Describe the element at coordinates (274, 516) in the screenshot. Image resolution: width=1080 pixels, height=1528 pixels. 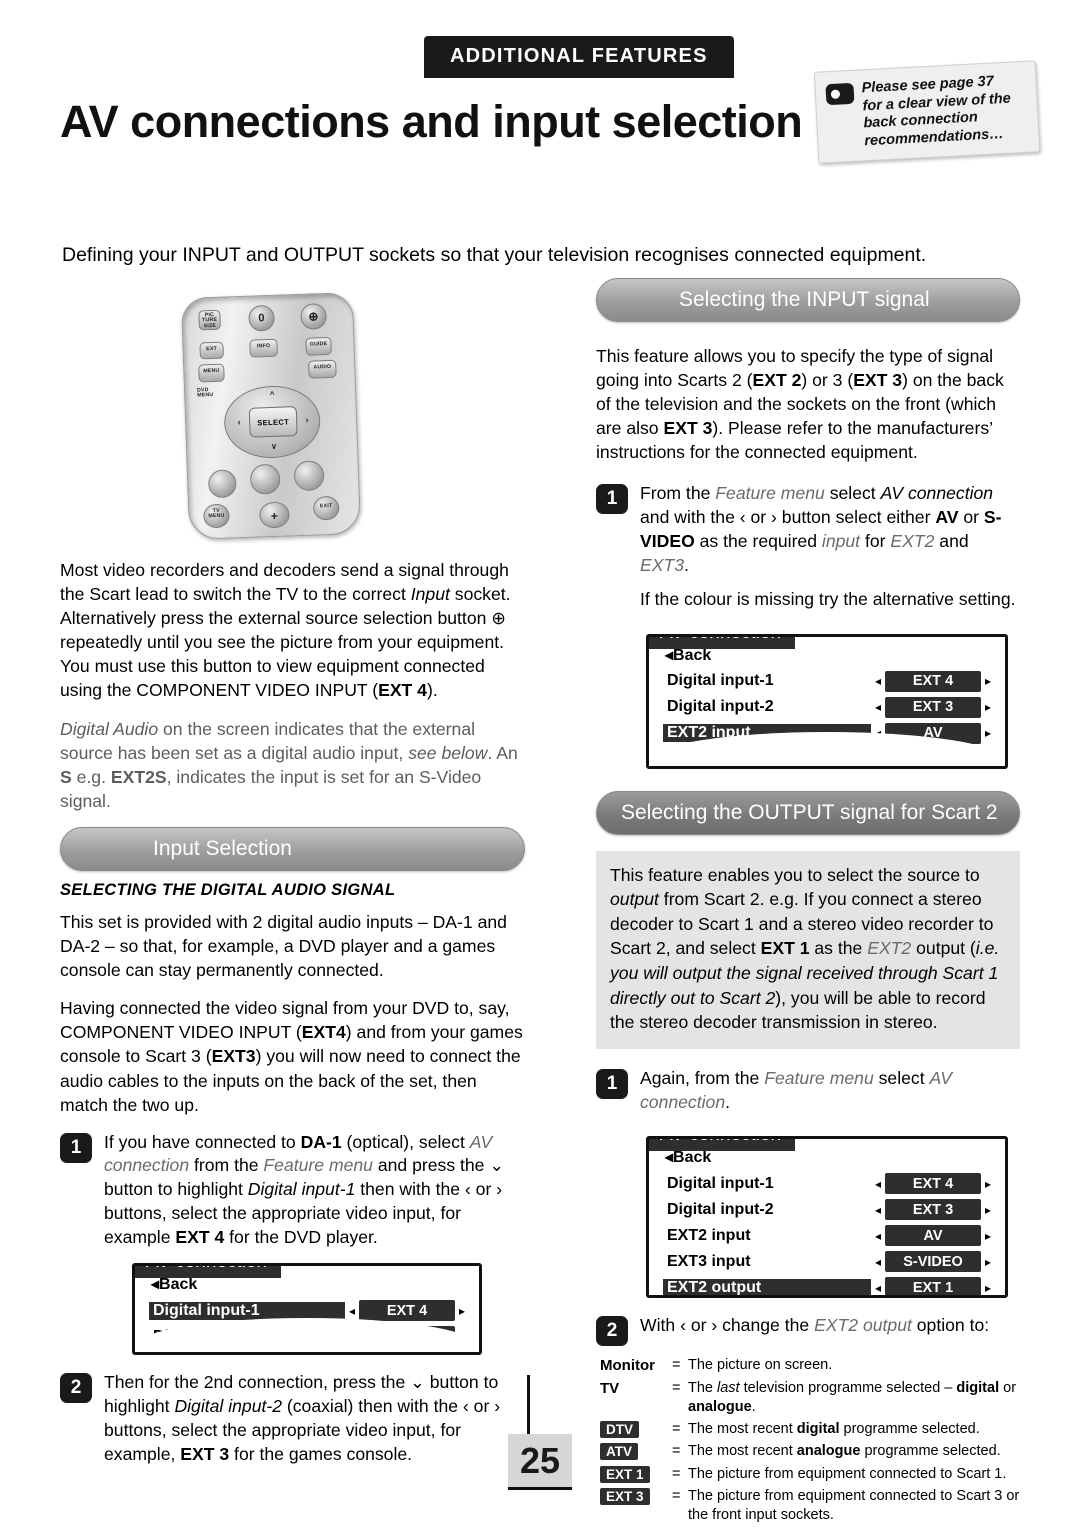
I see `remote-label-plus: +` at that location.